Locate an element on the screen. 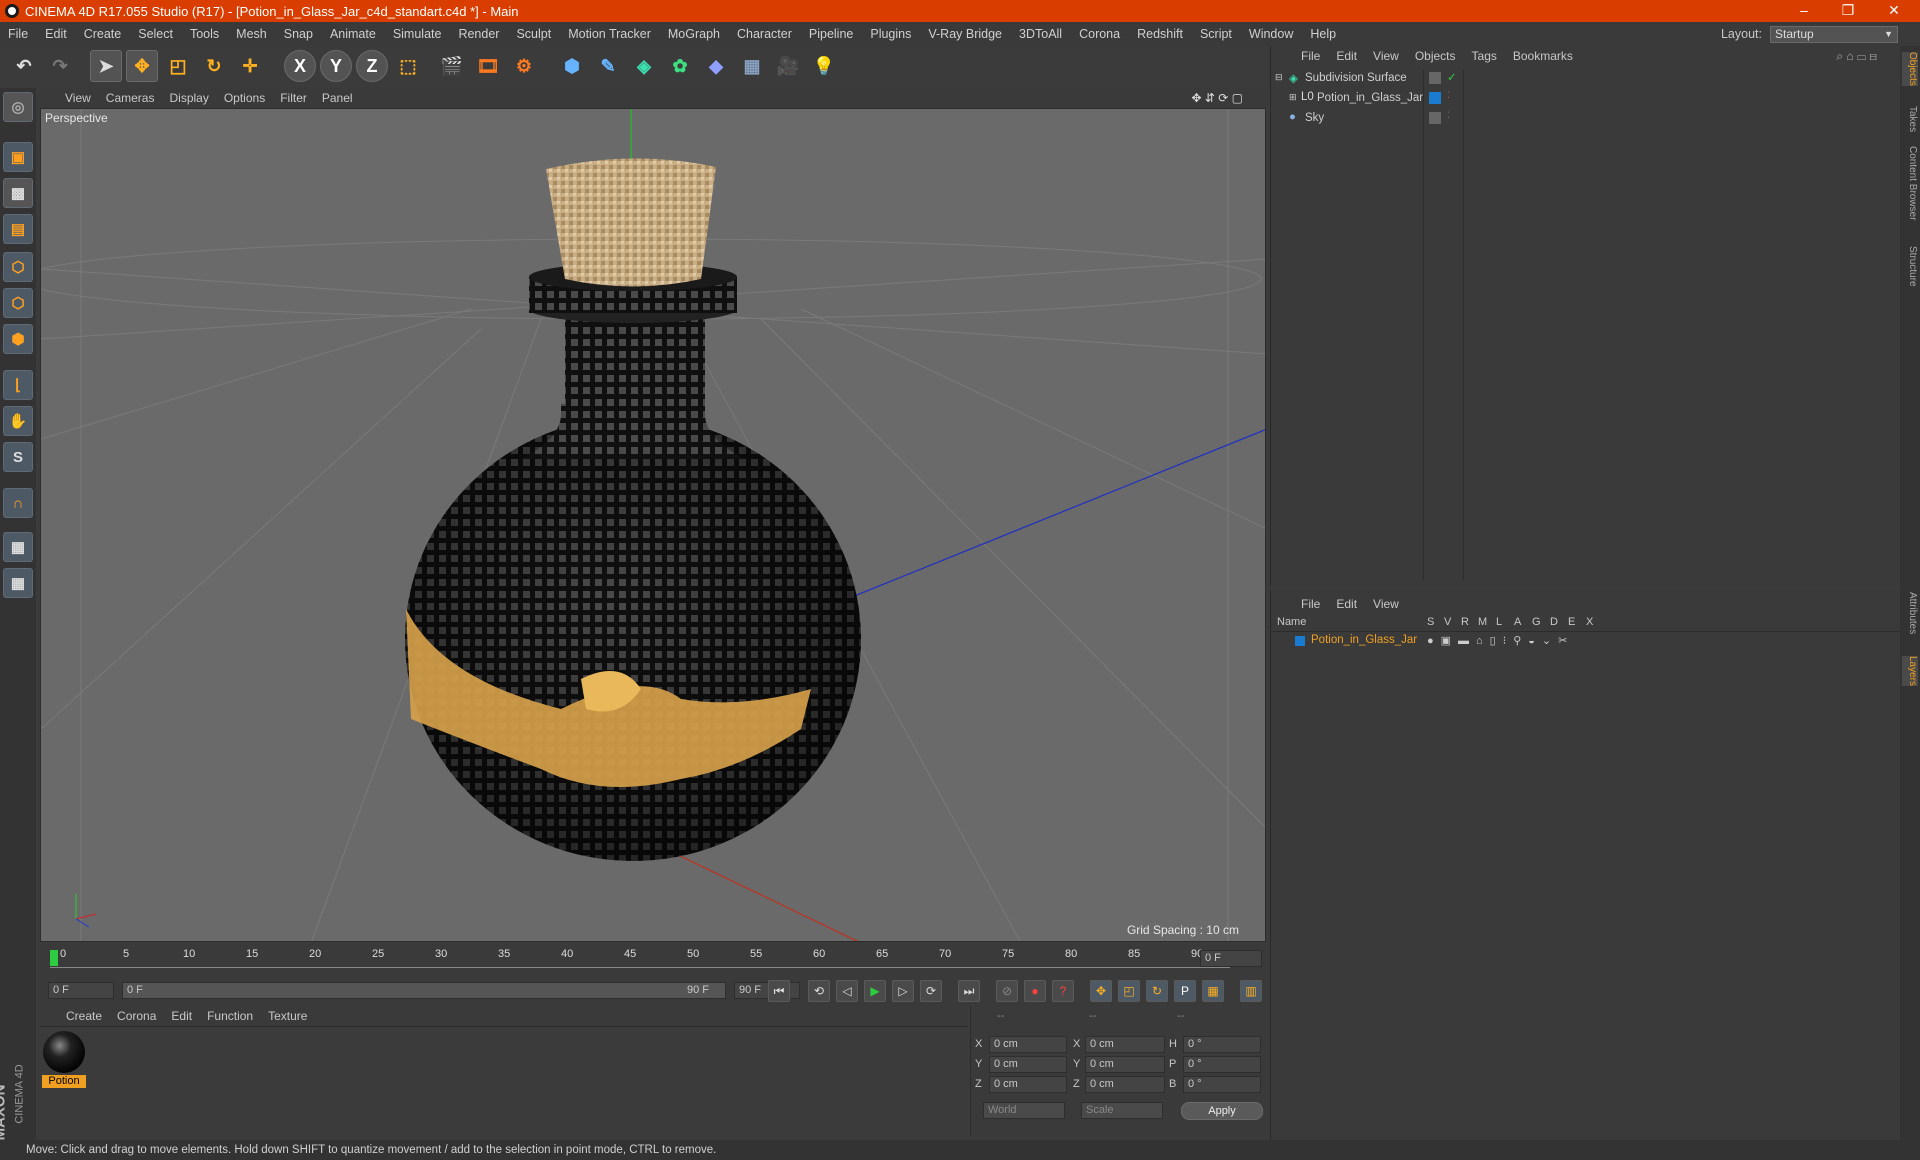  tab-objects: Objects is located at coordinates (1910, 69).